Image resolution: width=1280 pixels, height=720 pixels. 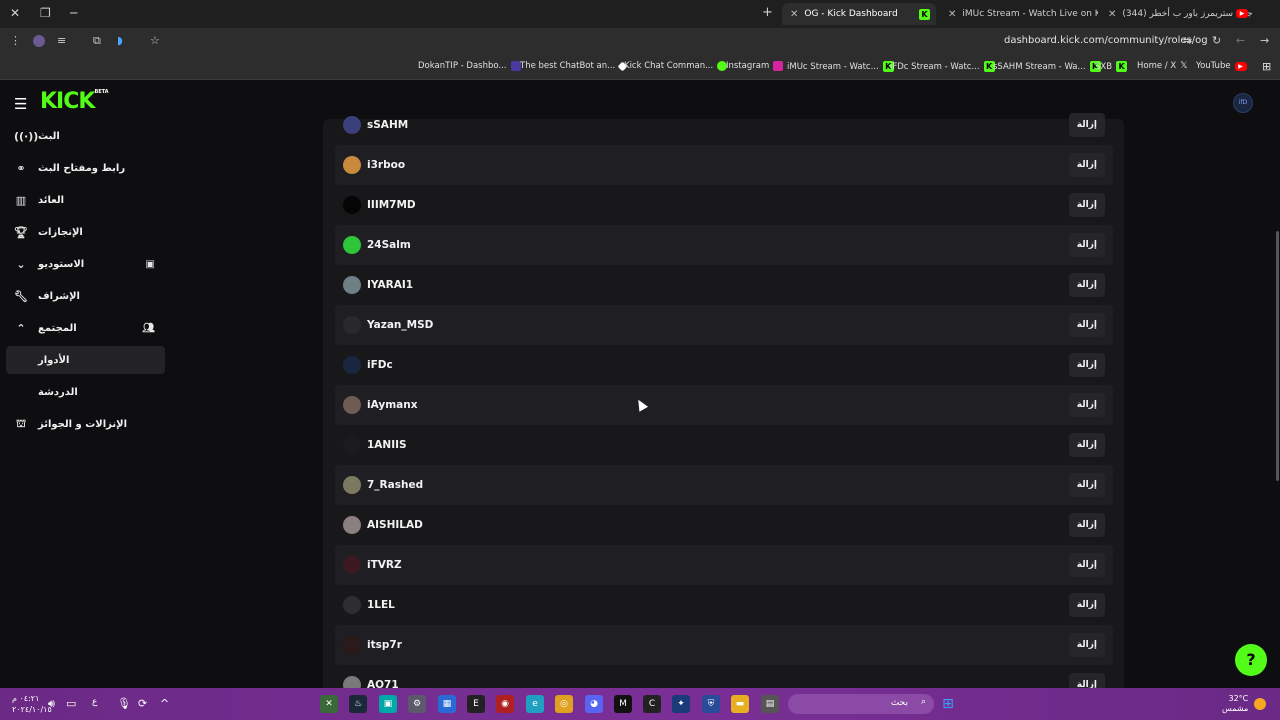 What do you see at coordinates (942, 66) in the screenshot?
I see `bookmark-ifdc-stream: iFDc Stream - Watc... K` at bounding box center [942, 66].